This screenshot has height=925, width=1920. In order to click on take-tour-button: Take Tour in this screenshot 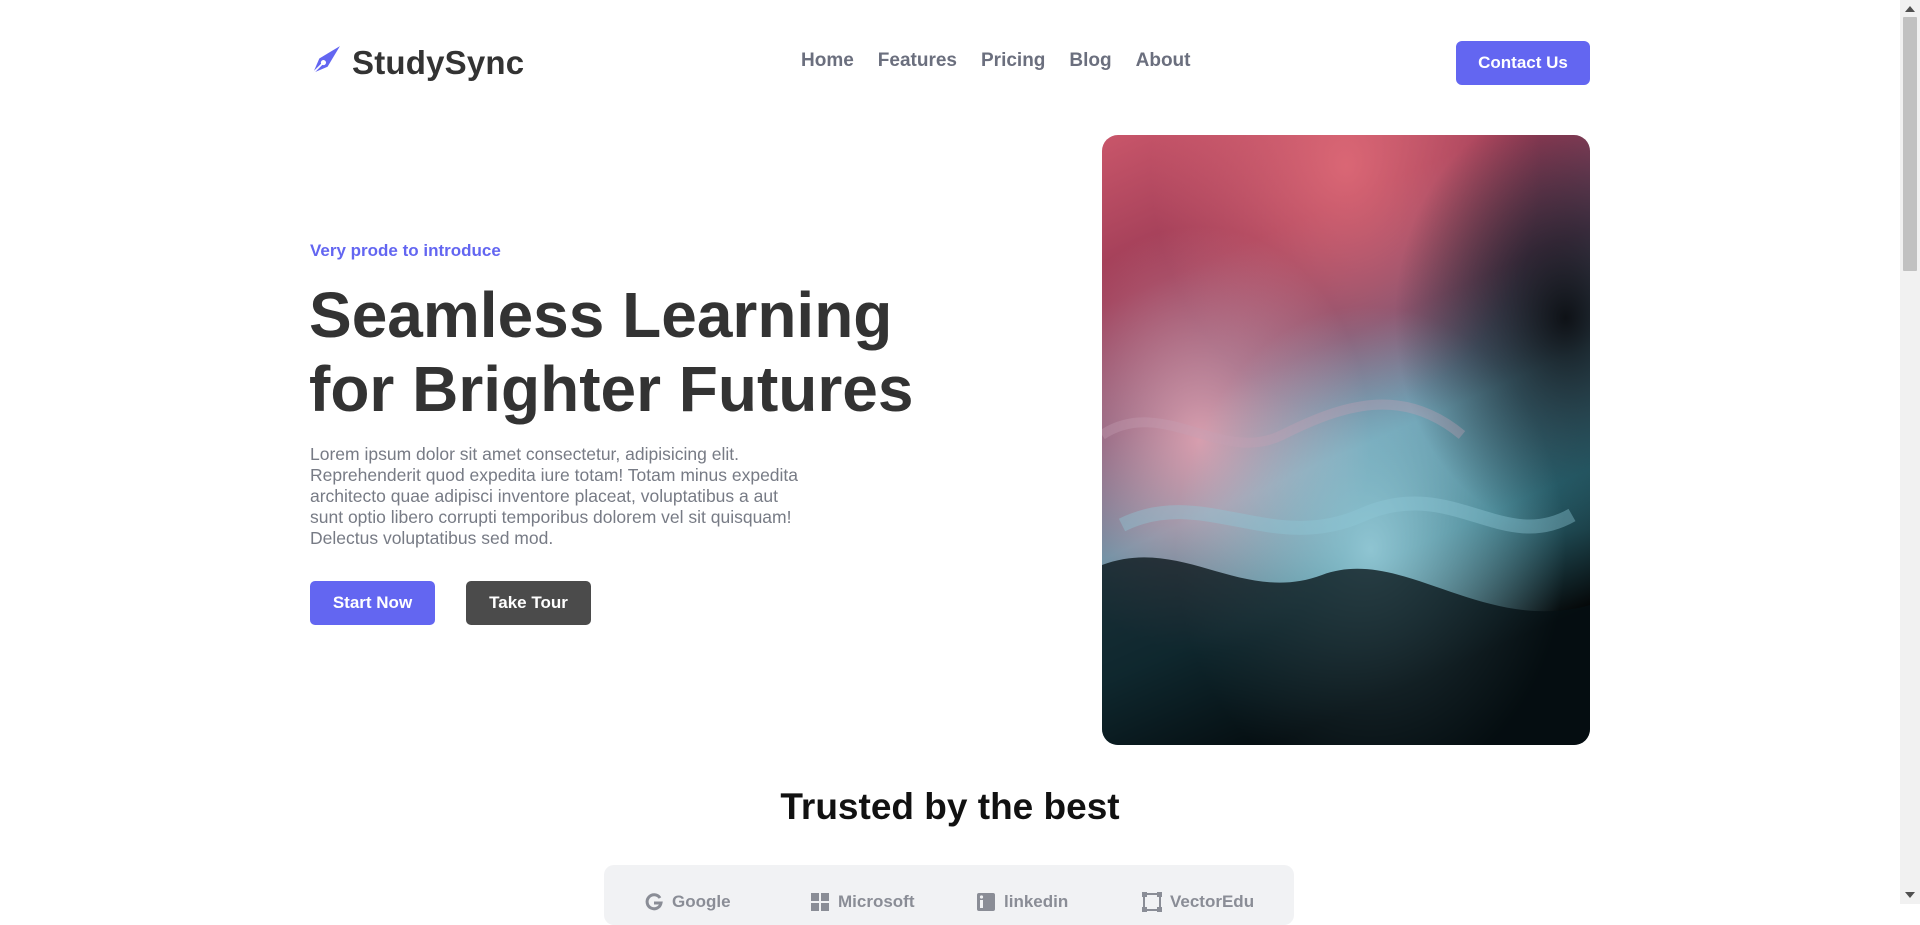, I will do `click(528, 603)`.